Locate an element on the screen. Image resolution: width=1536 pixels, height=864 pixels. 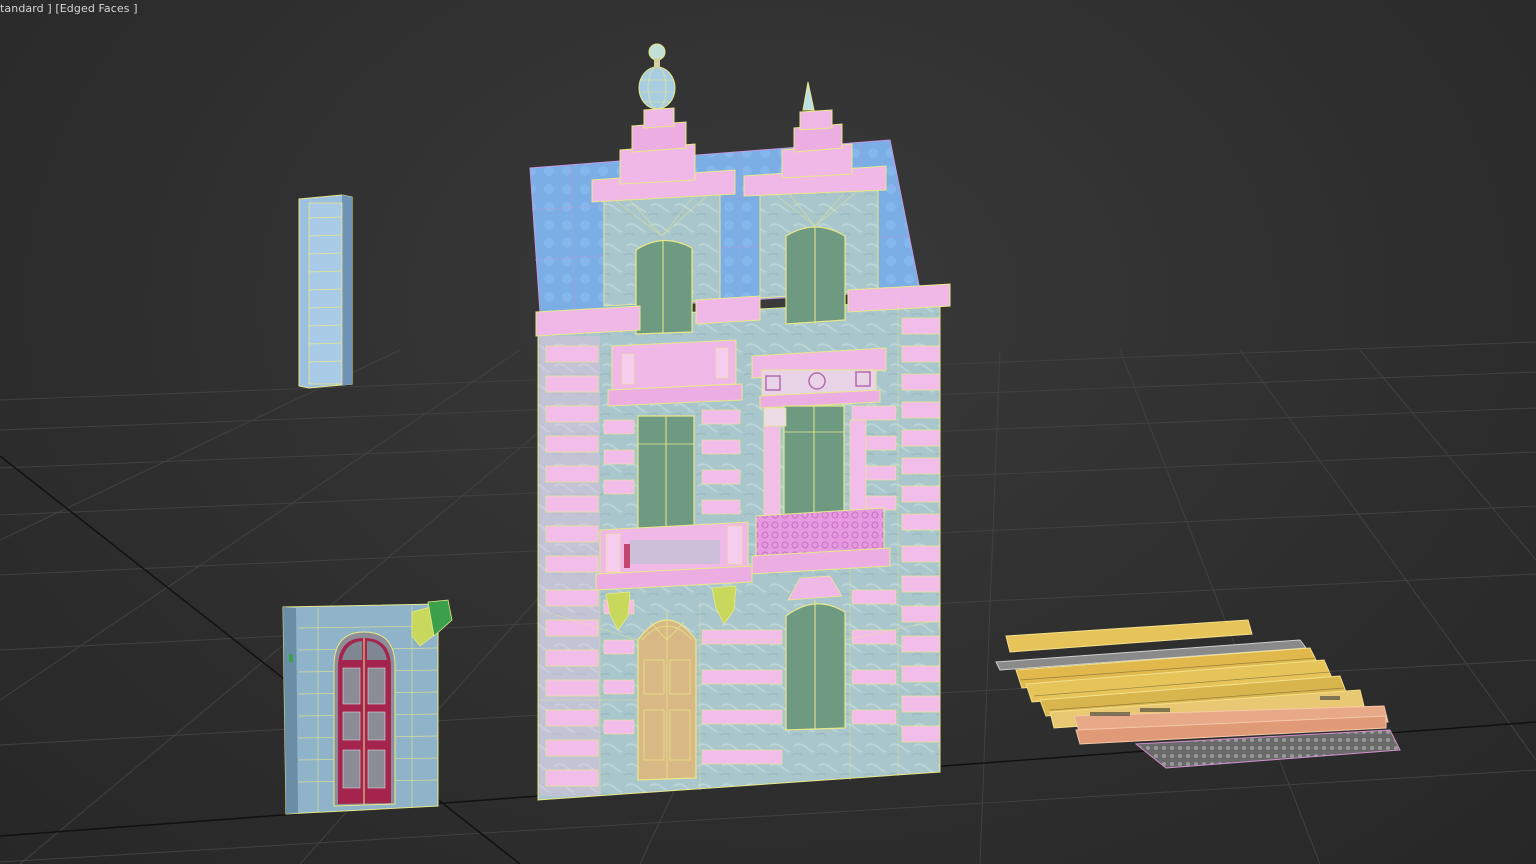
roof-spire is located at coordinates (808, 96).